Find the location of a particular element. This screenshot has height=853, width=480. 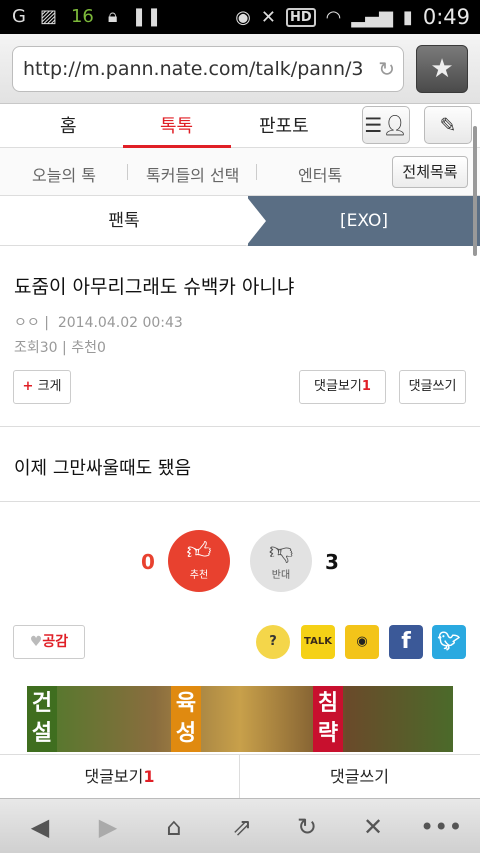

sympathy-button: ♥공감 is located at coordinates (49, 642).